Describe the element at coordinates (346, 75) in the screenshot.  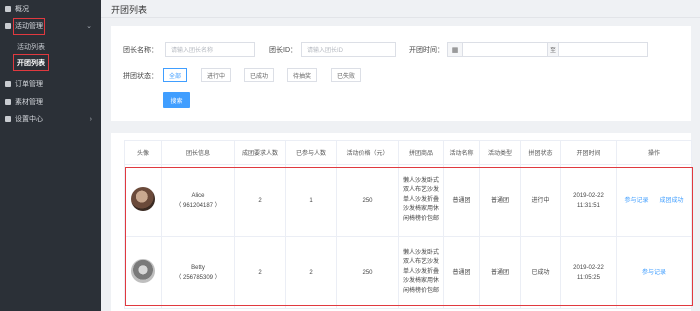
I see `status-chip-failed: 已失败` at that location.